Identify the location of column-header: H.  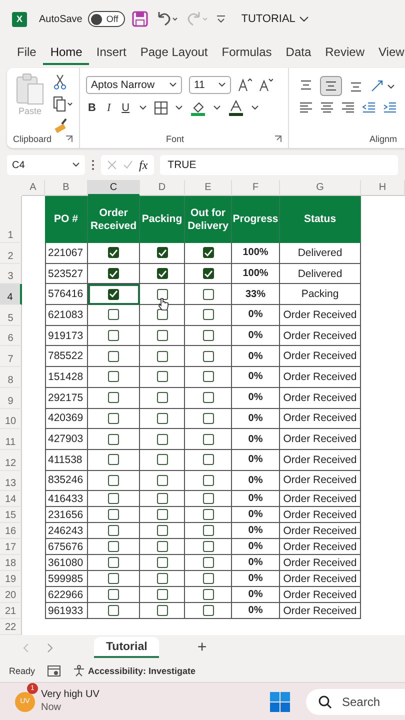
(383, 188).